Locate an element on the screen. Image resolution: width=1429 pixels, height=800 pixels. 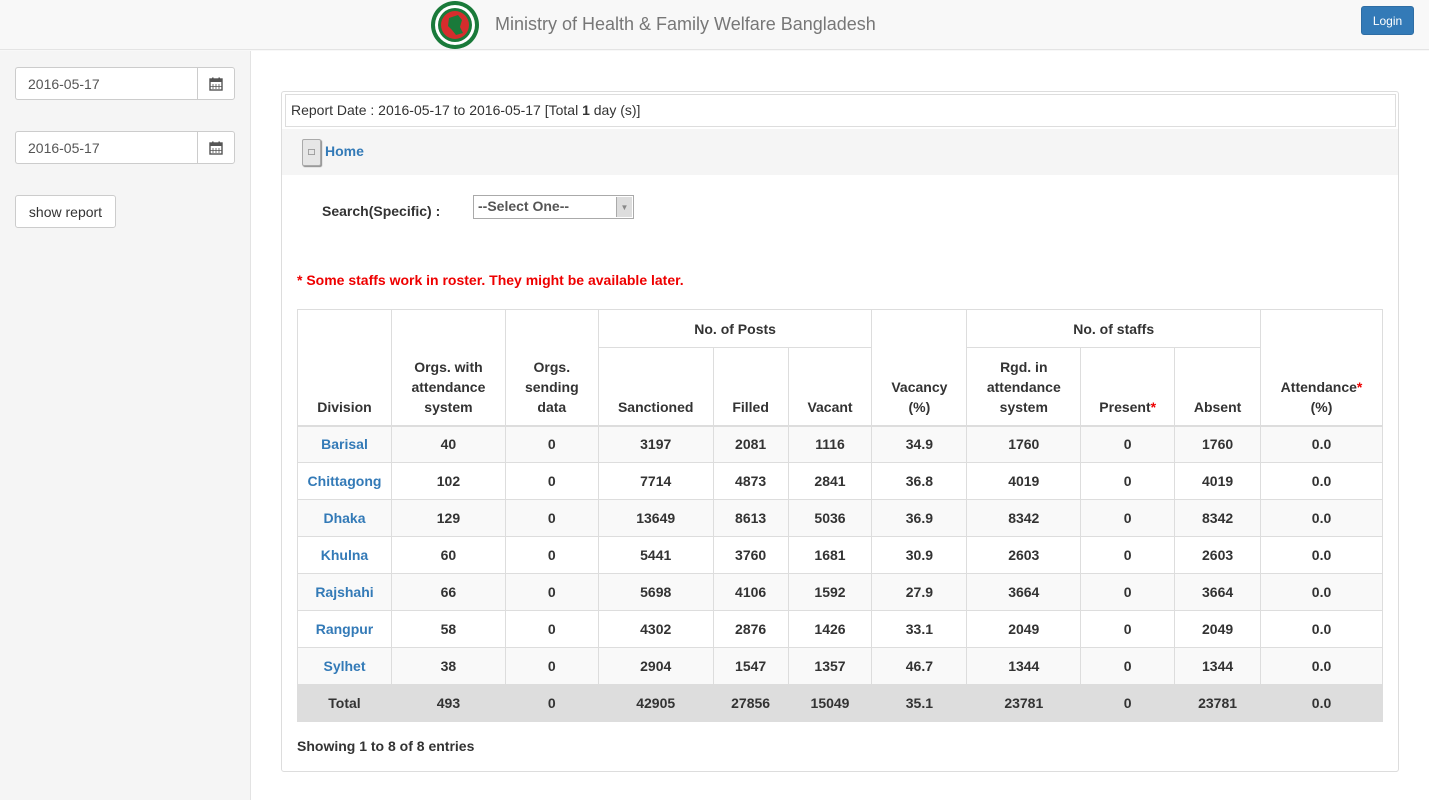
table-cell: 27.9 is located at coordinates (919, 592).